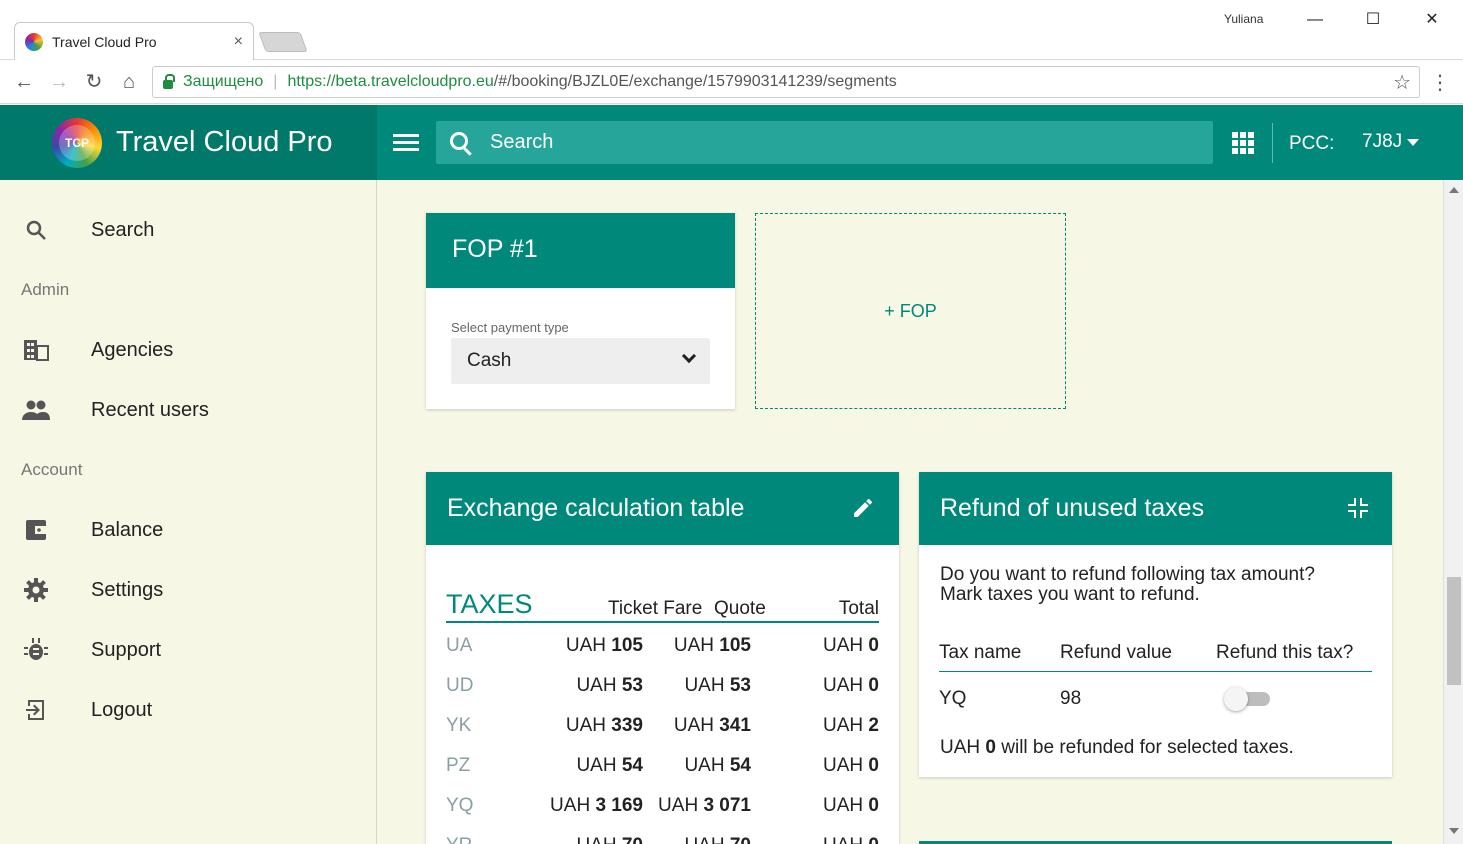  What do you see at coordinates (24, 82) in the screenshot?
I see `back-arrow-icon: ←` at bounding box center [24, 82].